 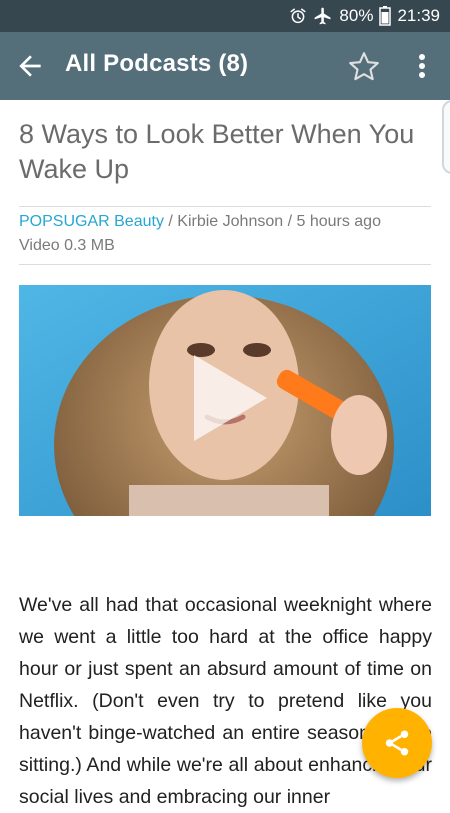 What do you see at coordinates (272, 221) in the screenshot?
I see `byline: / Kirbie Johnson / 5 hours ago` at bounding box center [272, 221].